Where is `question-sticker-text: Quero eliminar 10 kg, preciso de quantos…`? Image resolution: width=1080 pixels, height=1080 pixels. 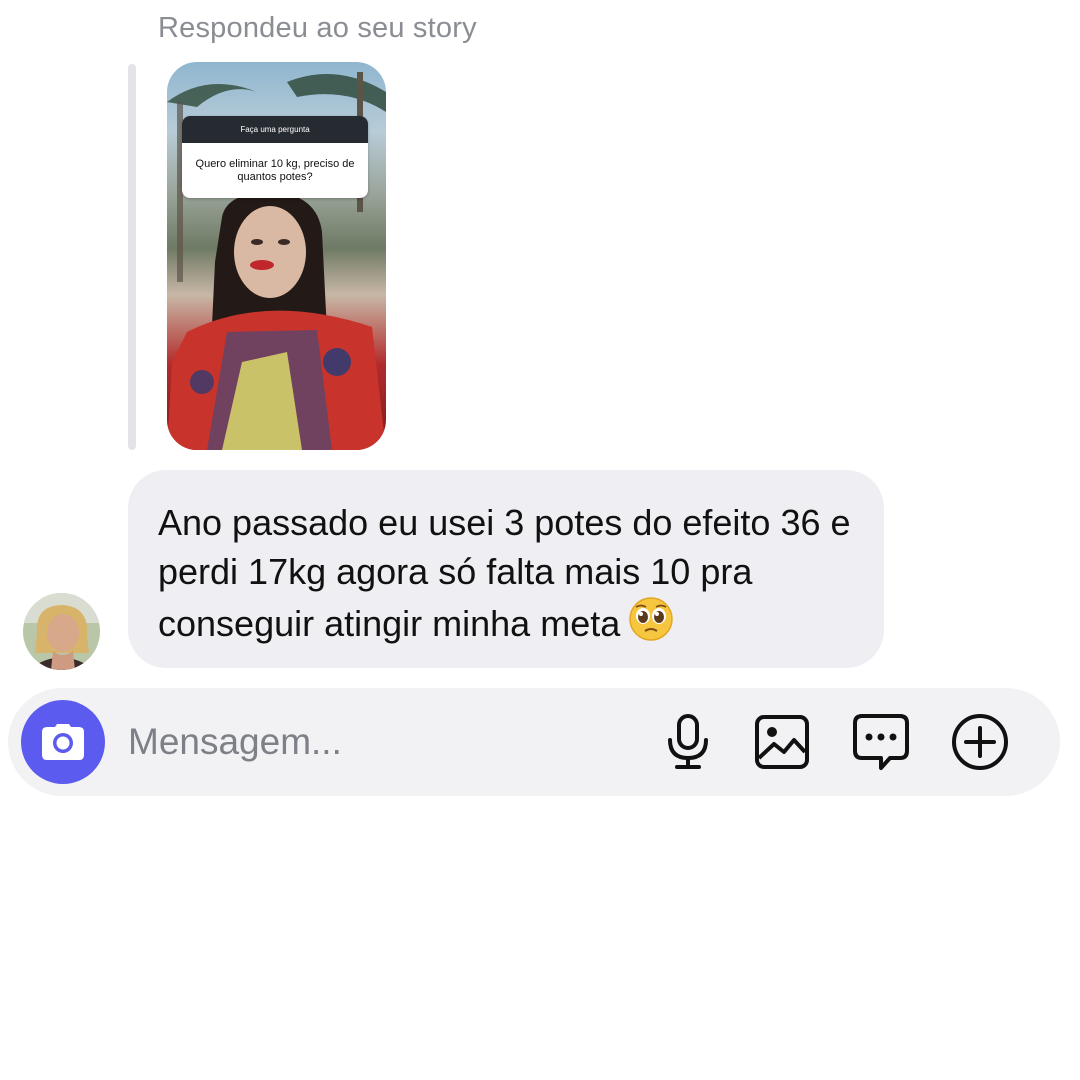 question-sticker-text: Quero eliminar 10 kg, preciso de quantos… is located at coordinates (275, 170).